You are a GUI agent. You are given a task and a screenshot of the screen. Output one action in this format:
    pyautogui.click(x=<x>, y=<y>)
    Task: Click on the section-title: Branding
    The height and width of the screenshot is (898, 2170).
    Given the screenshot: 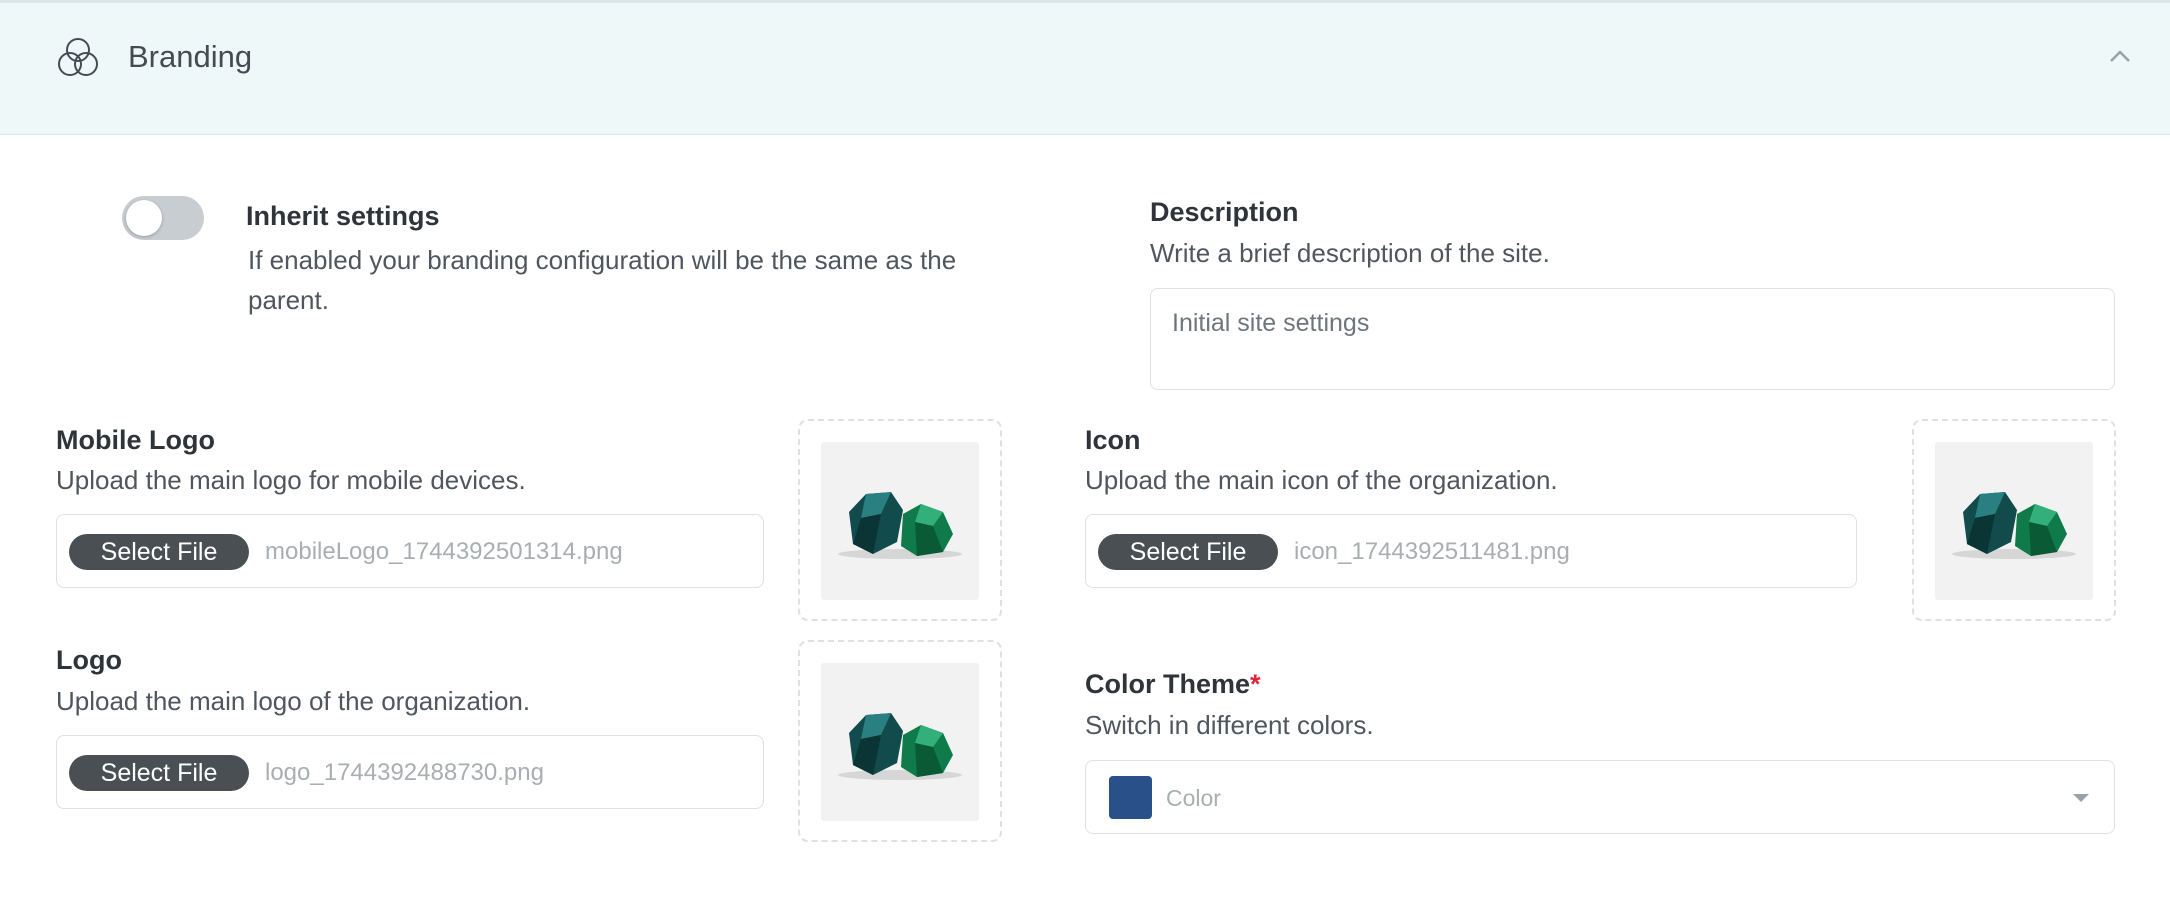 What is the action you would take?
    pyautogui.click(x=190, y=56)
    